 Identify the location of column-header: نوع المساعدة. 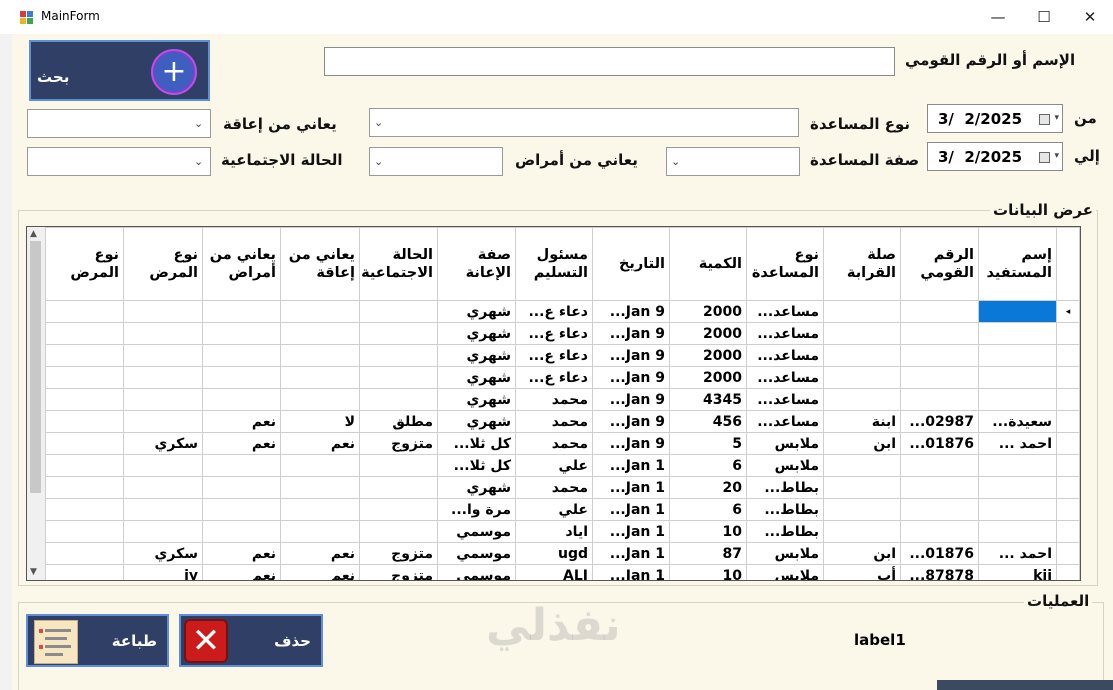
(785, 264).